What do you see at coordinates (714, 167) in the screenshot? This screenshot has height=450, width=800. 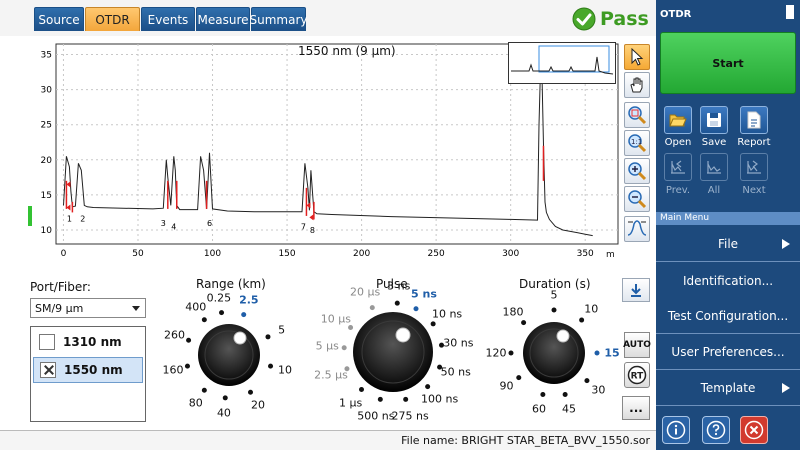 I see `all-traces-button` at bounding box center [714, 167].